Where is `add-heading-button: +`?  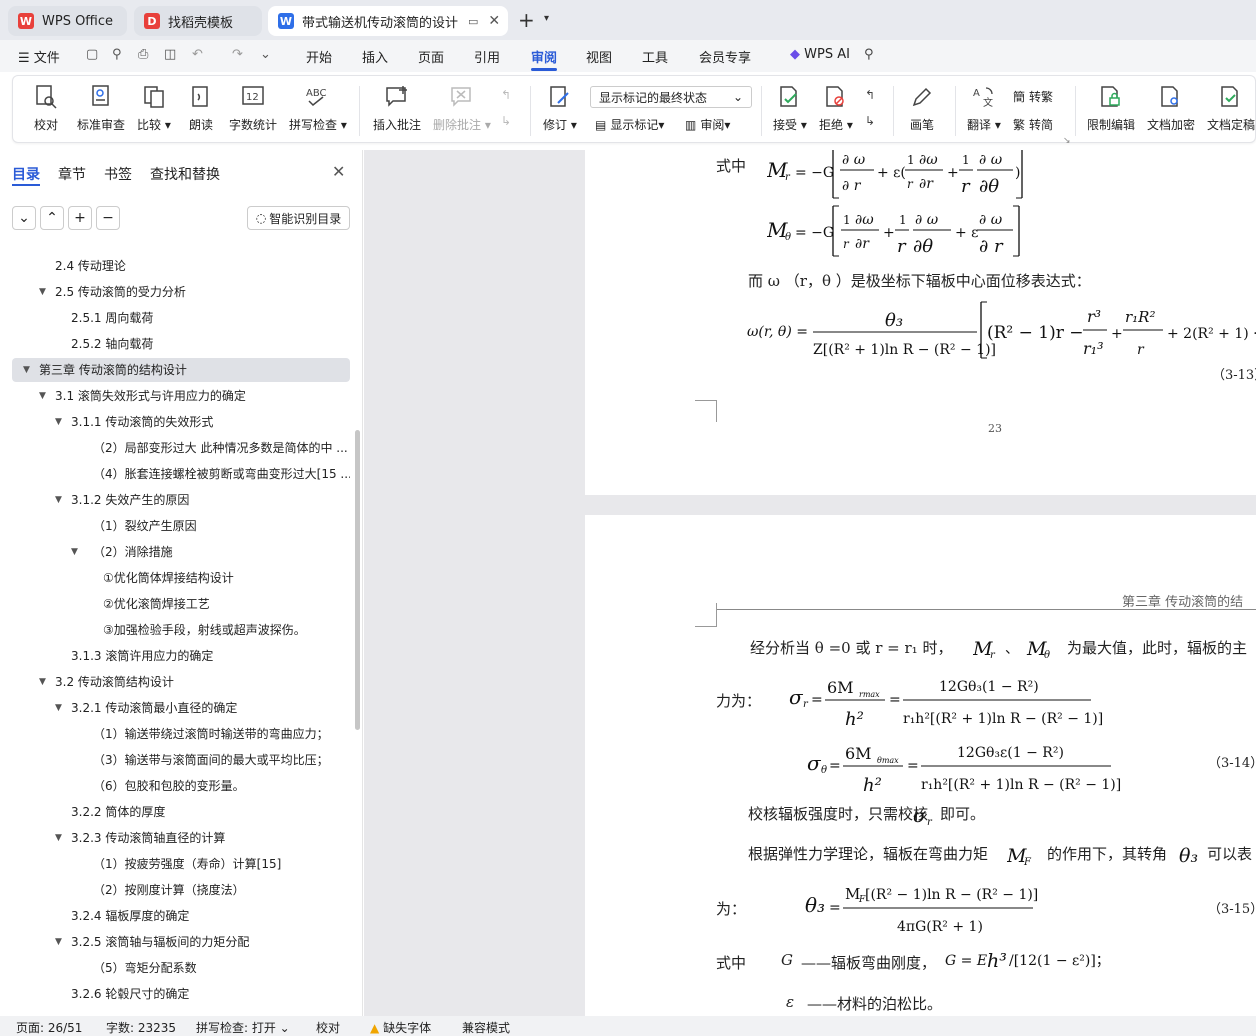 add-heading-button: + is located at coordinates (80, 218).